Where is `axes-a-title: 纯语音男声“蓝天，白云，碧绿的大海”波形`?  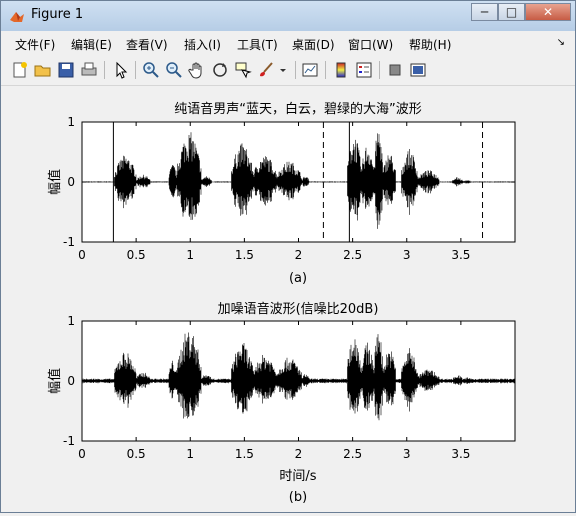 axes-a-title: 纯语音男声“蓝天，白云，碧绿的大海”波形 is located at coordinates (297, 109).